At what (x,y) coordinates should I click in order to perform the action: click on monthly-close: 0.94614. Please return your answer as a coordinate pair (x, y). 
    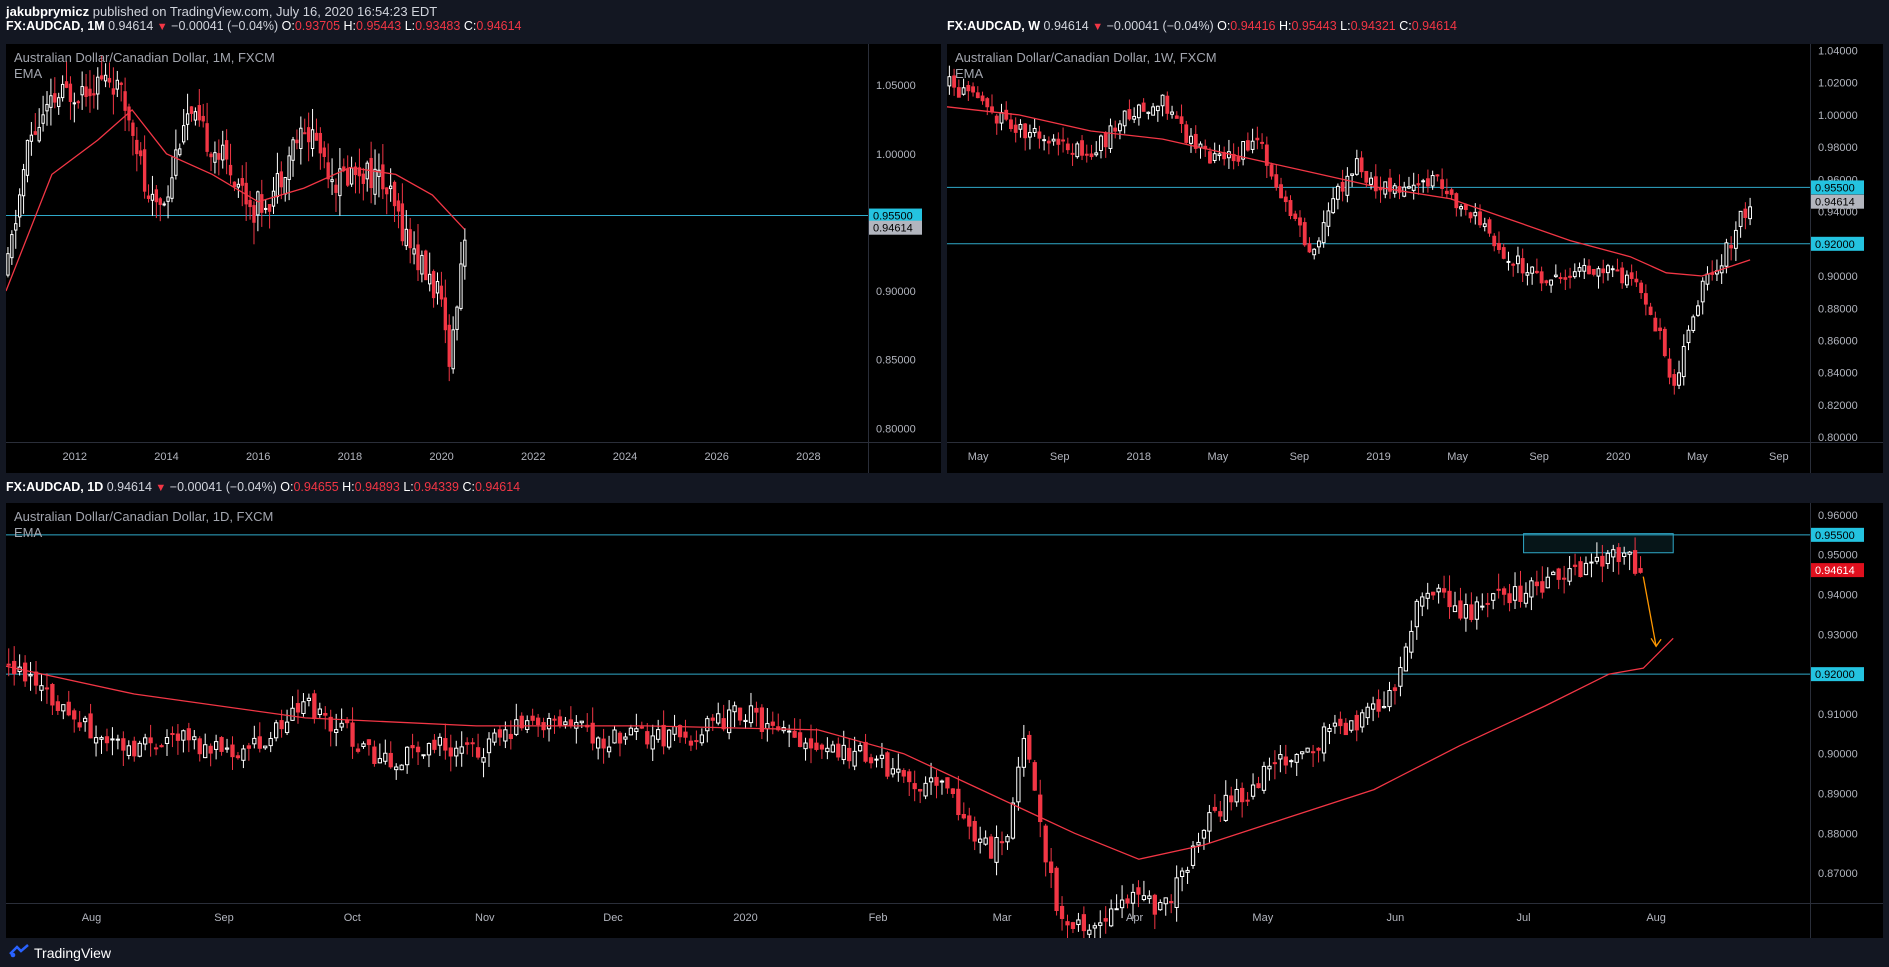
    Looking at the image, I should click on (499, 26).